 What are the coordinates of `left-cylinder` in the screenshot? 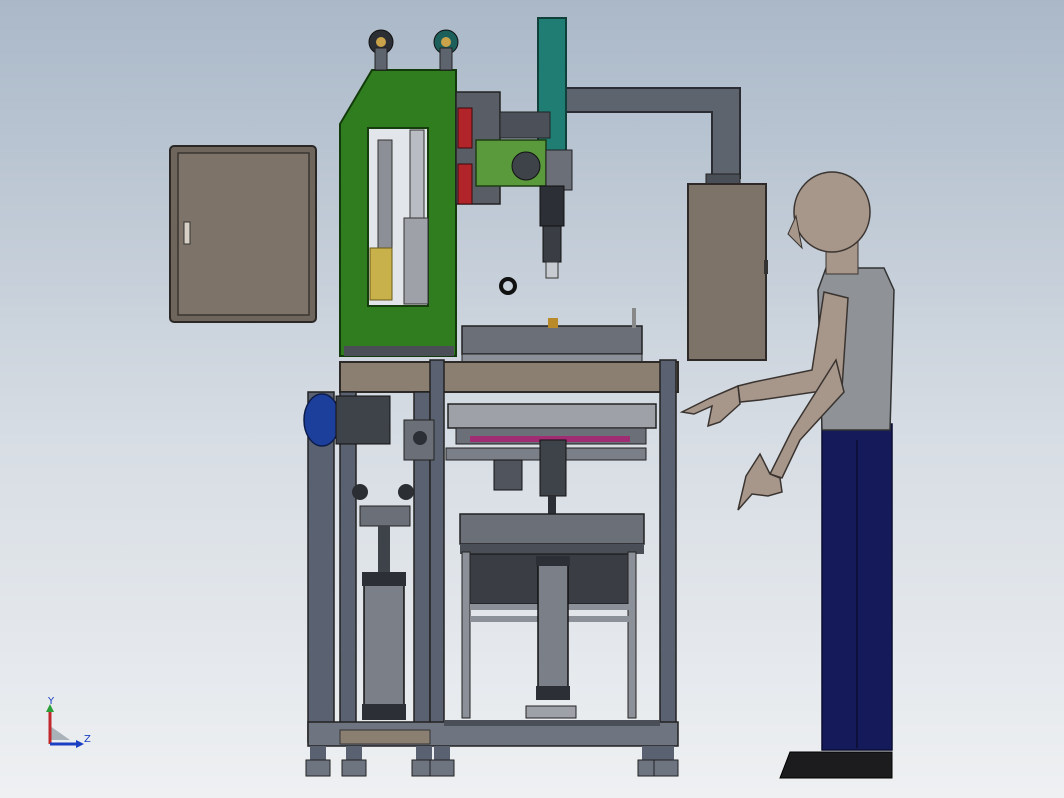 It's located at (383, 602).